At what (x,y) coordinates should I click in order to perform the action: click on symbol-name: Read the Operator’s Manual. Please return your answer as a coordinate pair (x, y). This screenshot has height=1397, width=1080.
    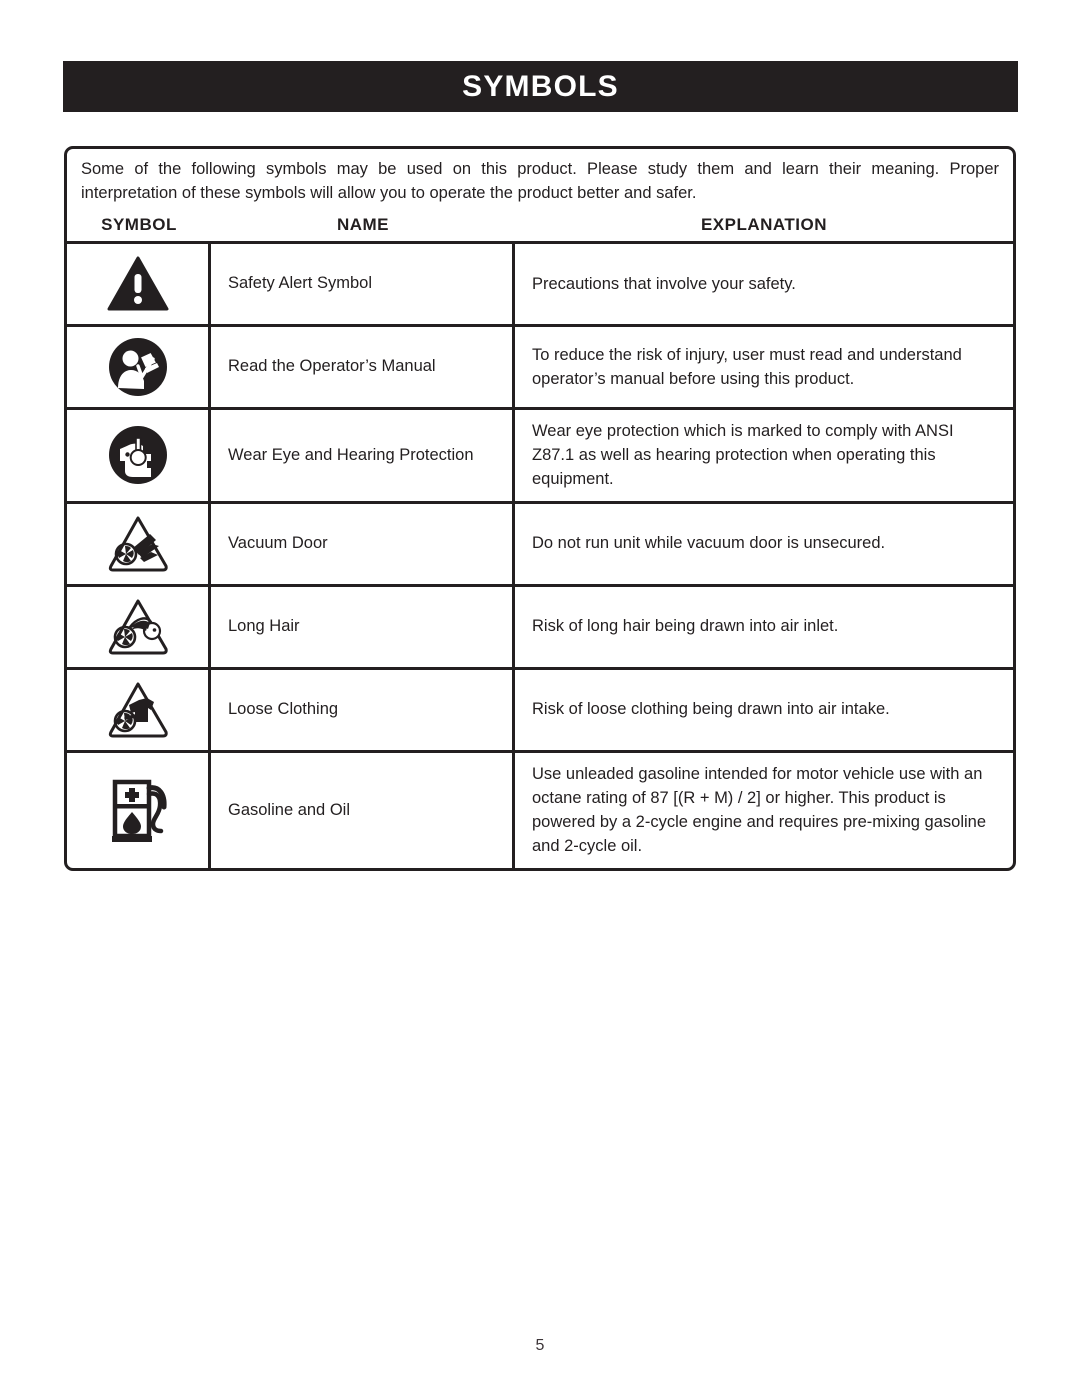
    Looking at the image, I should click on (363, 366).